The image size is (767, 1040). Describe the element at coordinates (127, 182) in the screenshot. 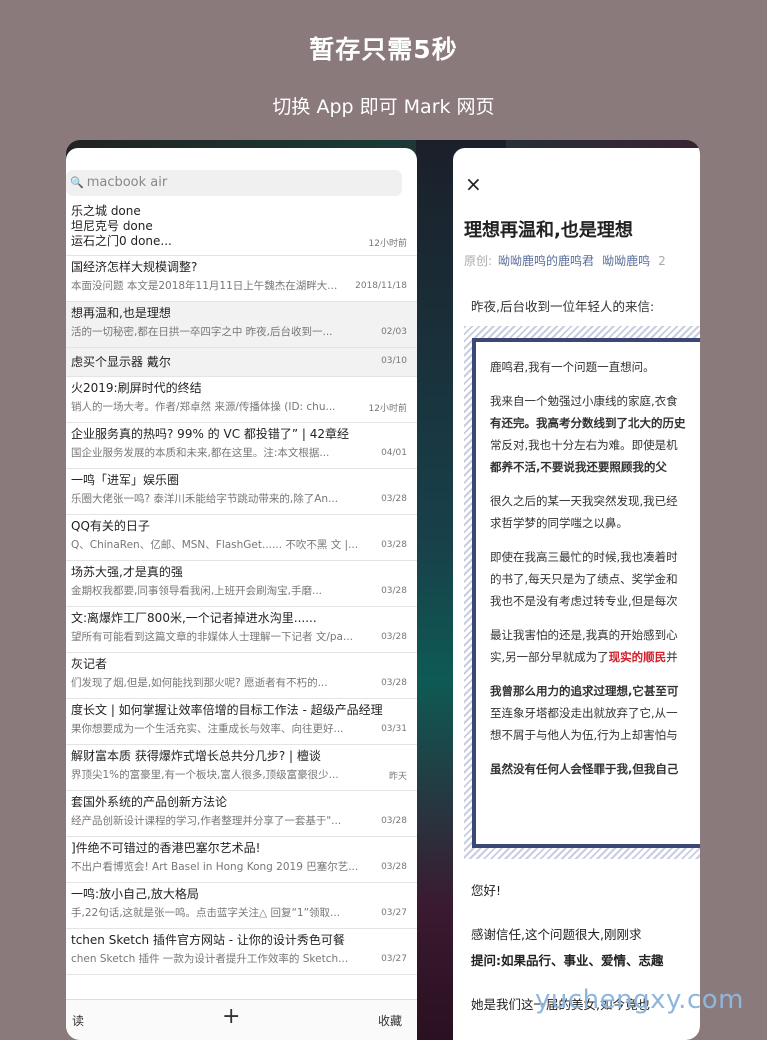

I see `search-value: macbook air` at that location.